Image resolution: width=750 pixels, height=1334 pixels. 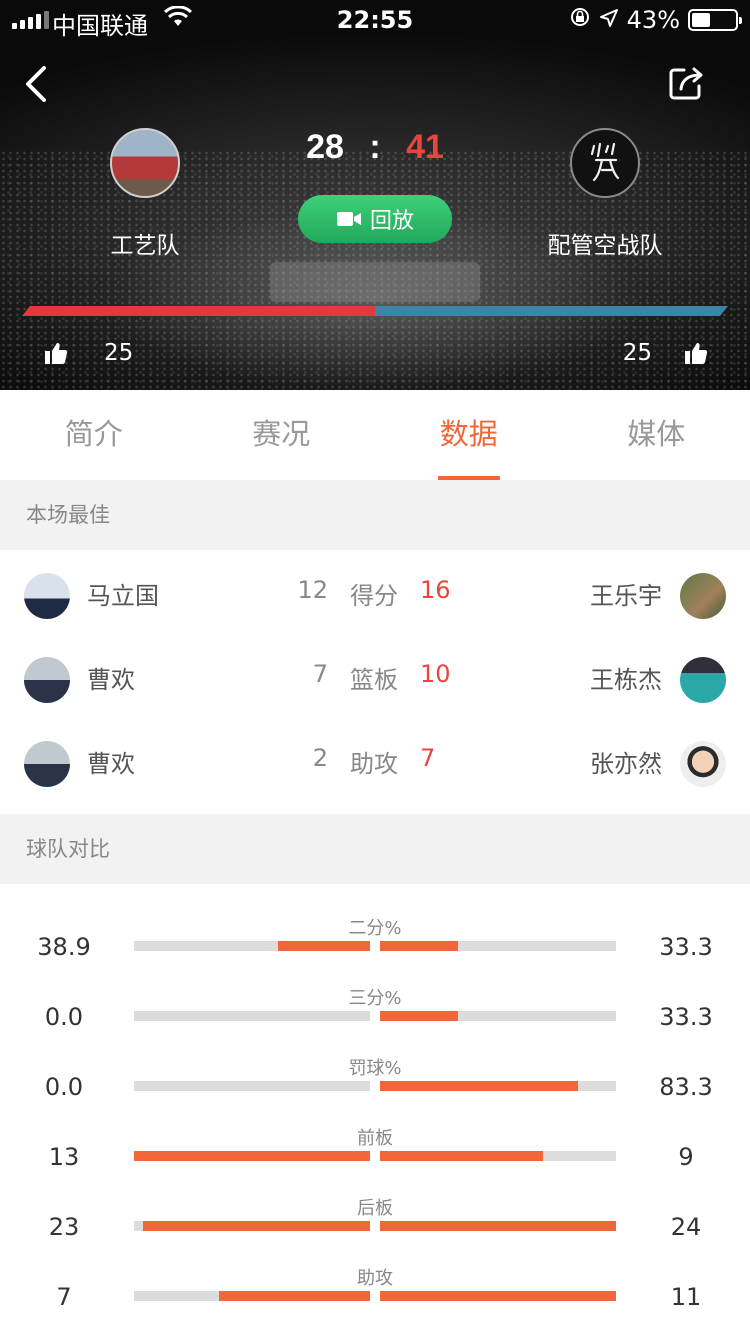 I want to click on best-player-row: 曹欢 2 助攻 7 张亦然, so click(x=375, y=766).